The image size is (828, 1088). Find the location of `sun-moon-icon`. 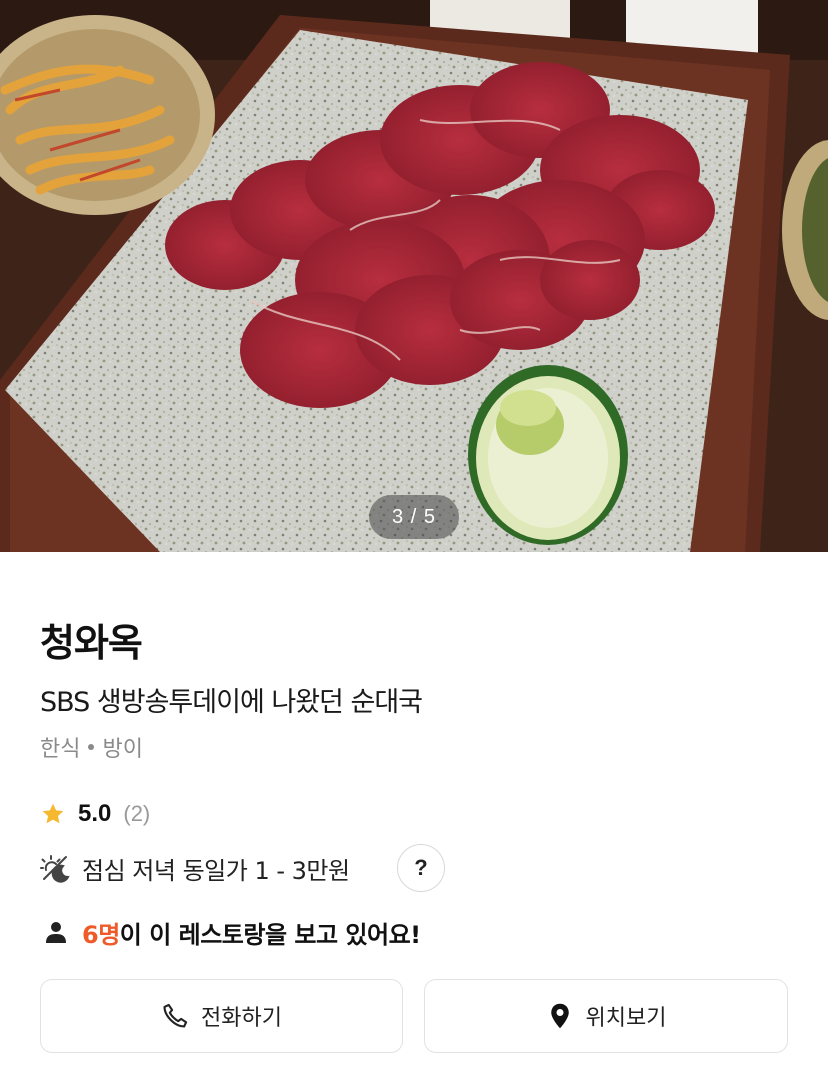

sun-moon-icon is located at coordinates (55, 869).